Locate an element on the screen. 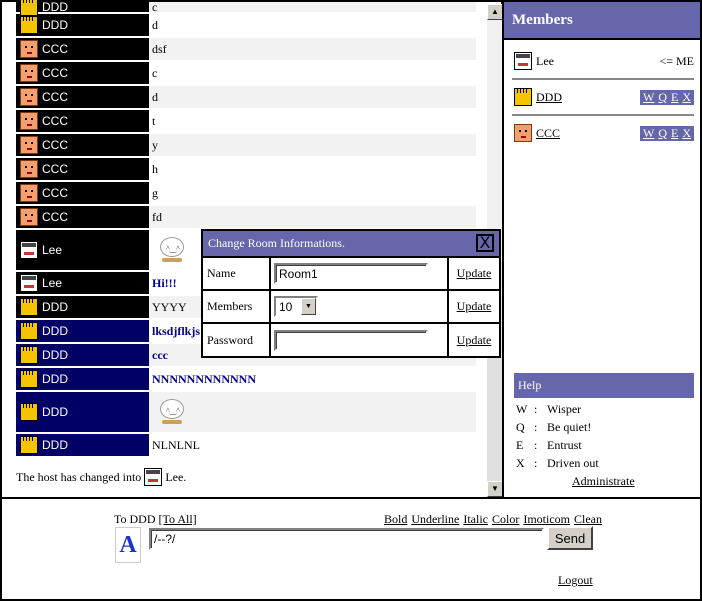  scroll-down-icon: ▼ is located at coordinates (495, 489).